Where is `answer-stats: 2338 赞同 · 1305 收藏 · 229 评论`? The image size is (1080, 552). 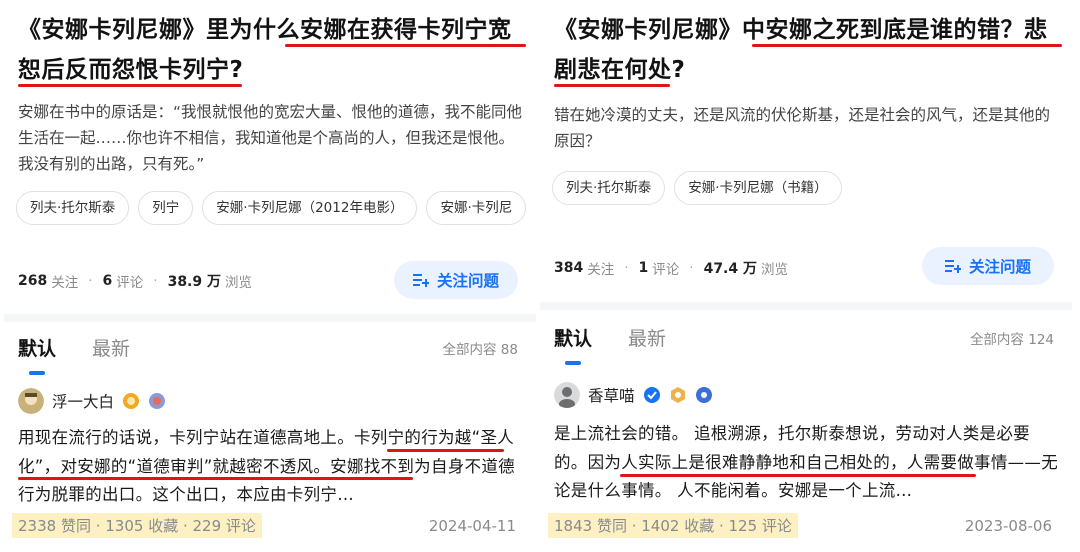 answer-stats: 2338 赞同 · 1305 收藏 · 229 评论 is located at coordinates (137, 525).